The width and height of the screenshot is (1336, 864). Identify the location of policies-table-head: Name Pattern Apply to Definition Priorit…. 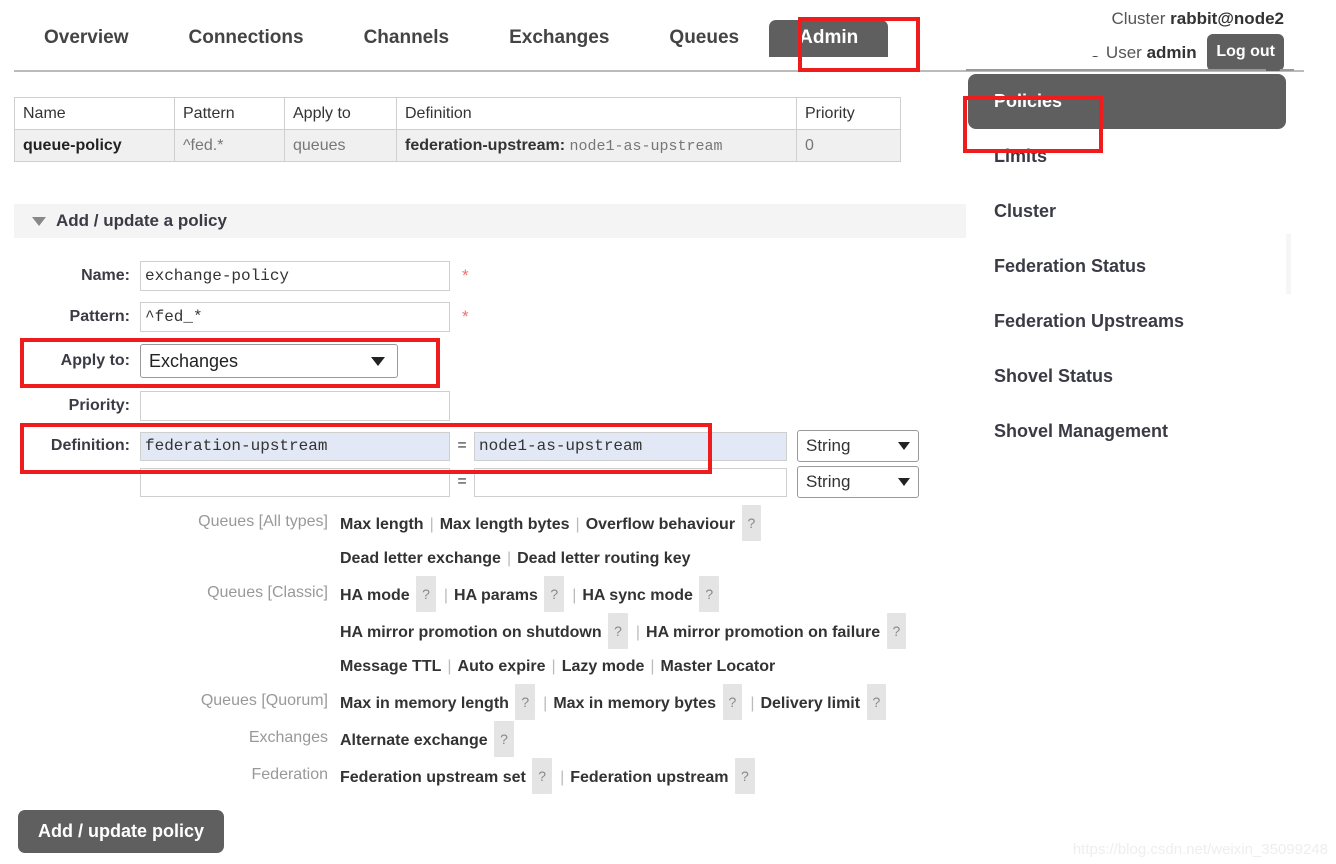
(457, 113).